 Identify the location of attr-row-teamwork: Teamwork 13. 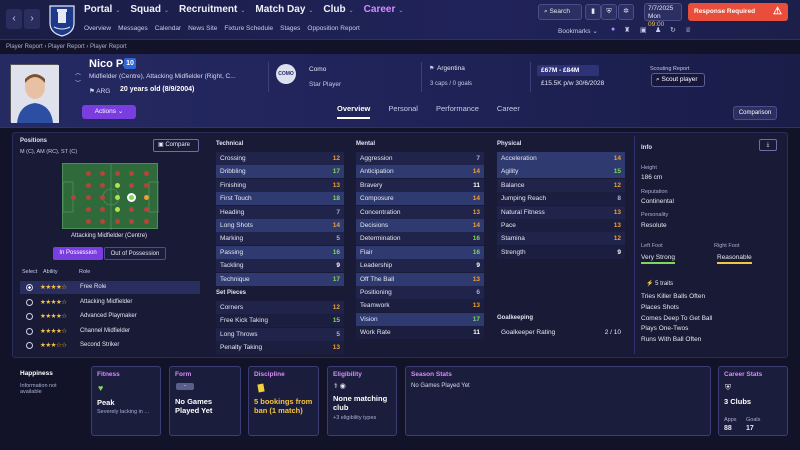
(420, 306).